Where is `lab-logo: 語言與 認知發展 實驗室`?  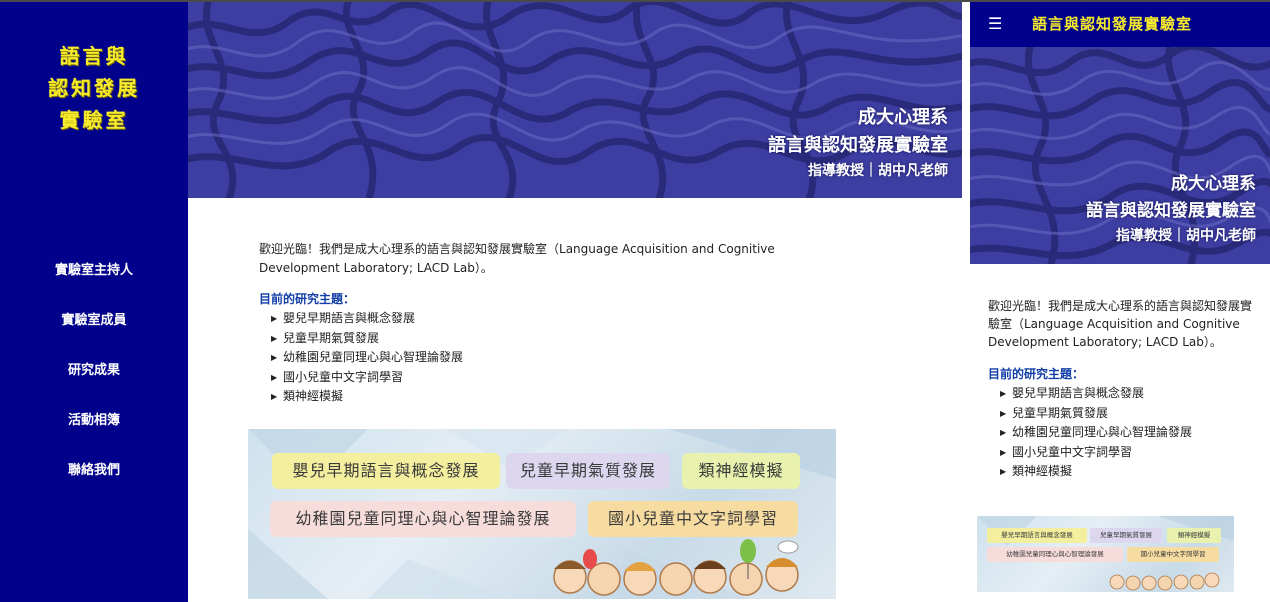 lab-logo: 語言與 認知發展 實驗室 is located at coordinates (94, 88).